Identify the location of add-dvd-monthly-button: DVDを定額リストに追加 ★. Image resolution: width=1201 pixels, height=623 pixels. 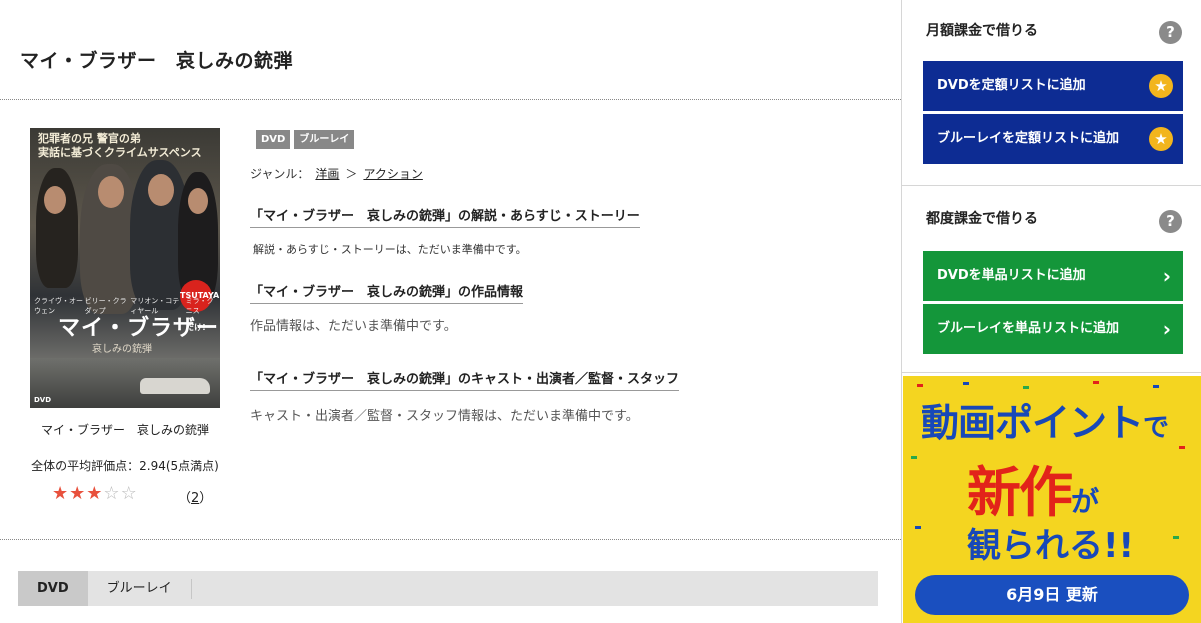
(1053, 86).